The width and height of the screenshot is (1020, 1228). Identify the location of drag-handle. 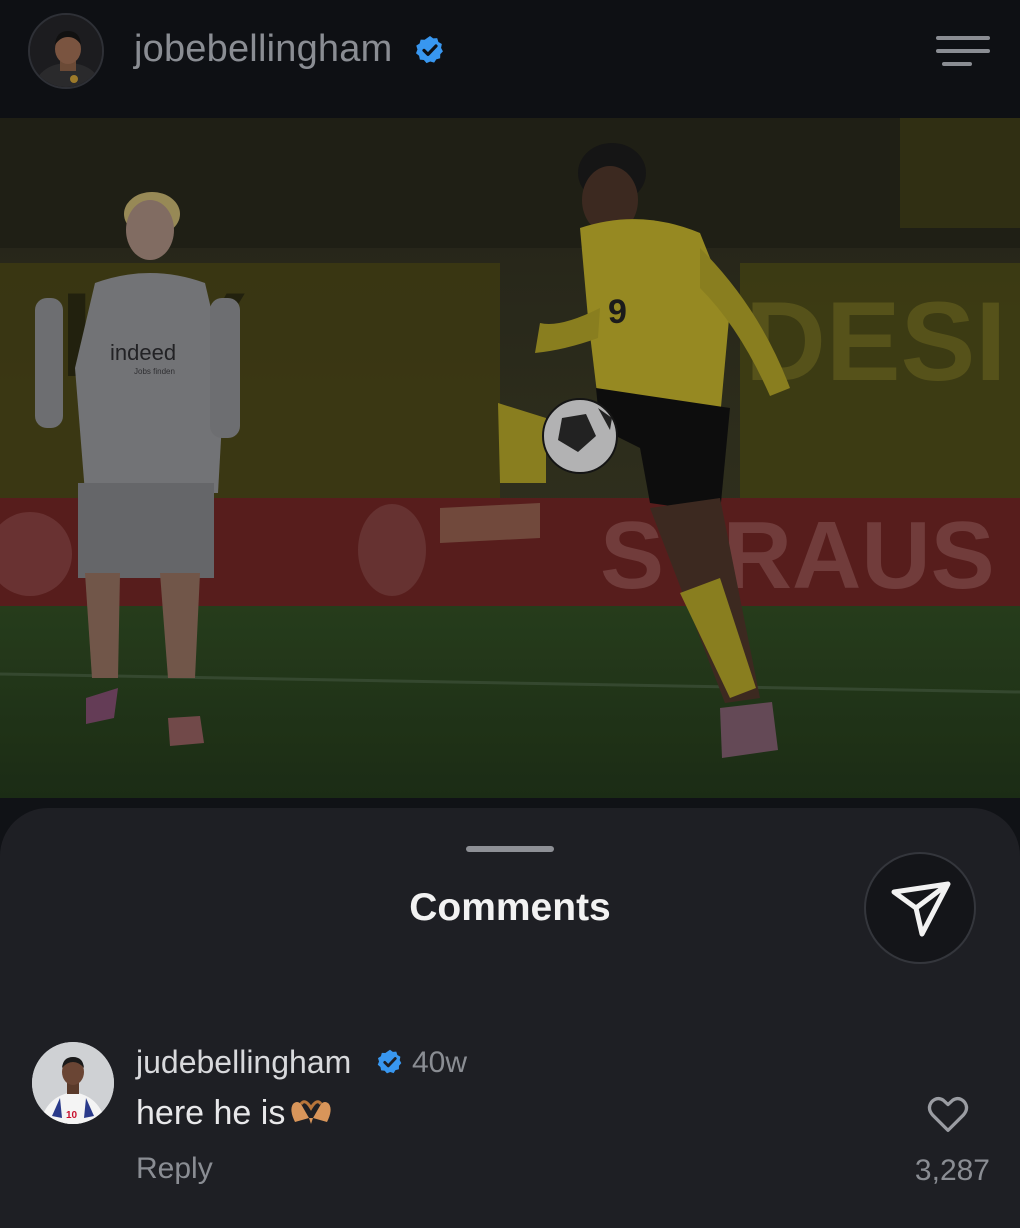
(510, 849).